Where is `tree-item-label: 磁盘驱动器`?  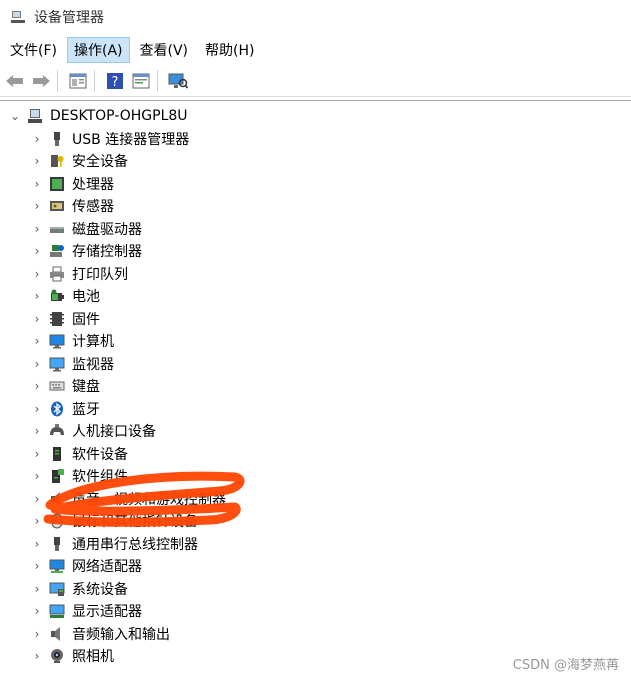
tree-item-label: 磁盘驱动器 is located at coordinates (107, 229).